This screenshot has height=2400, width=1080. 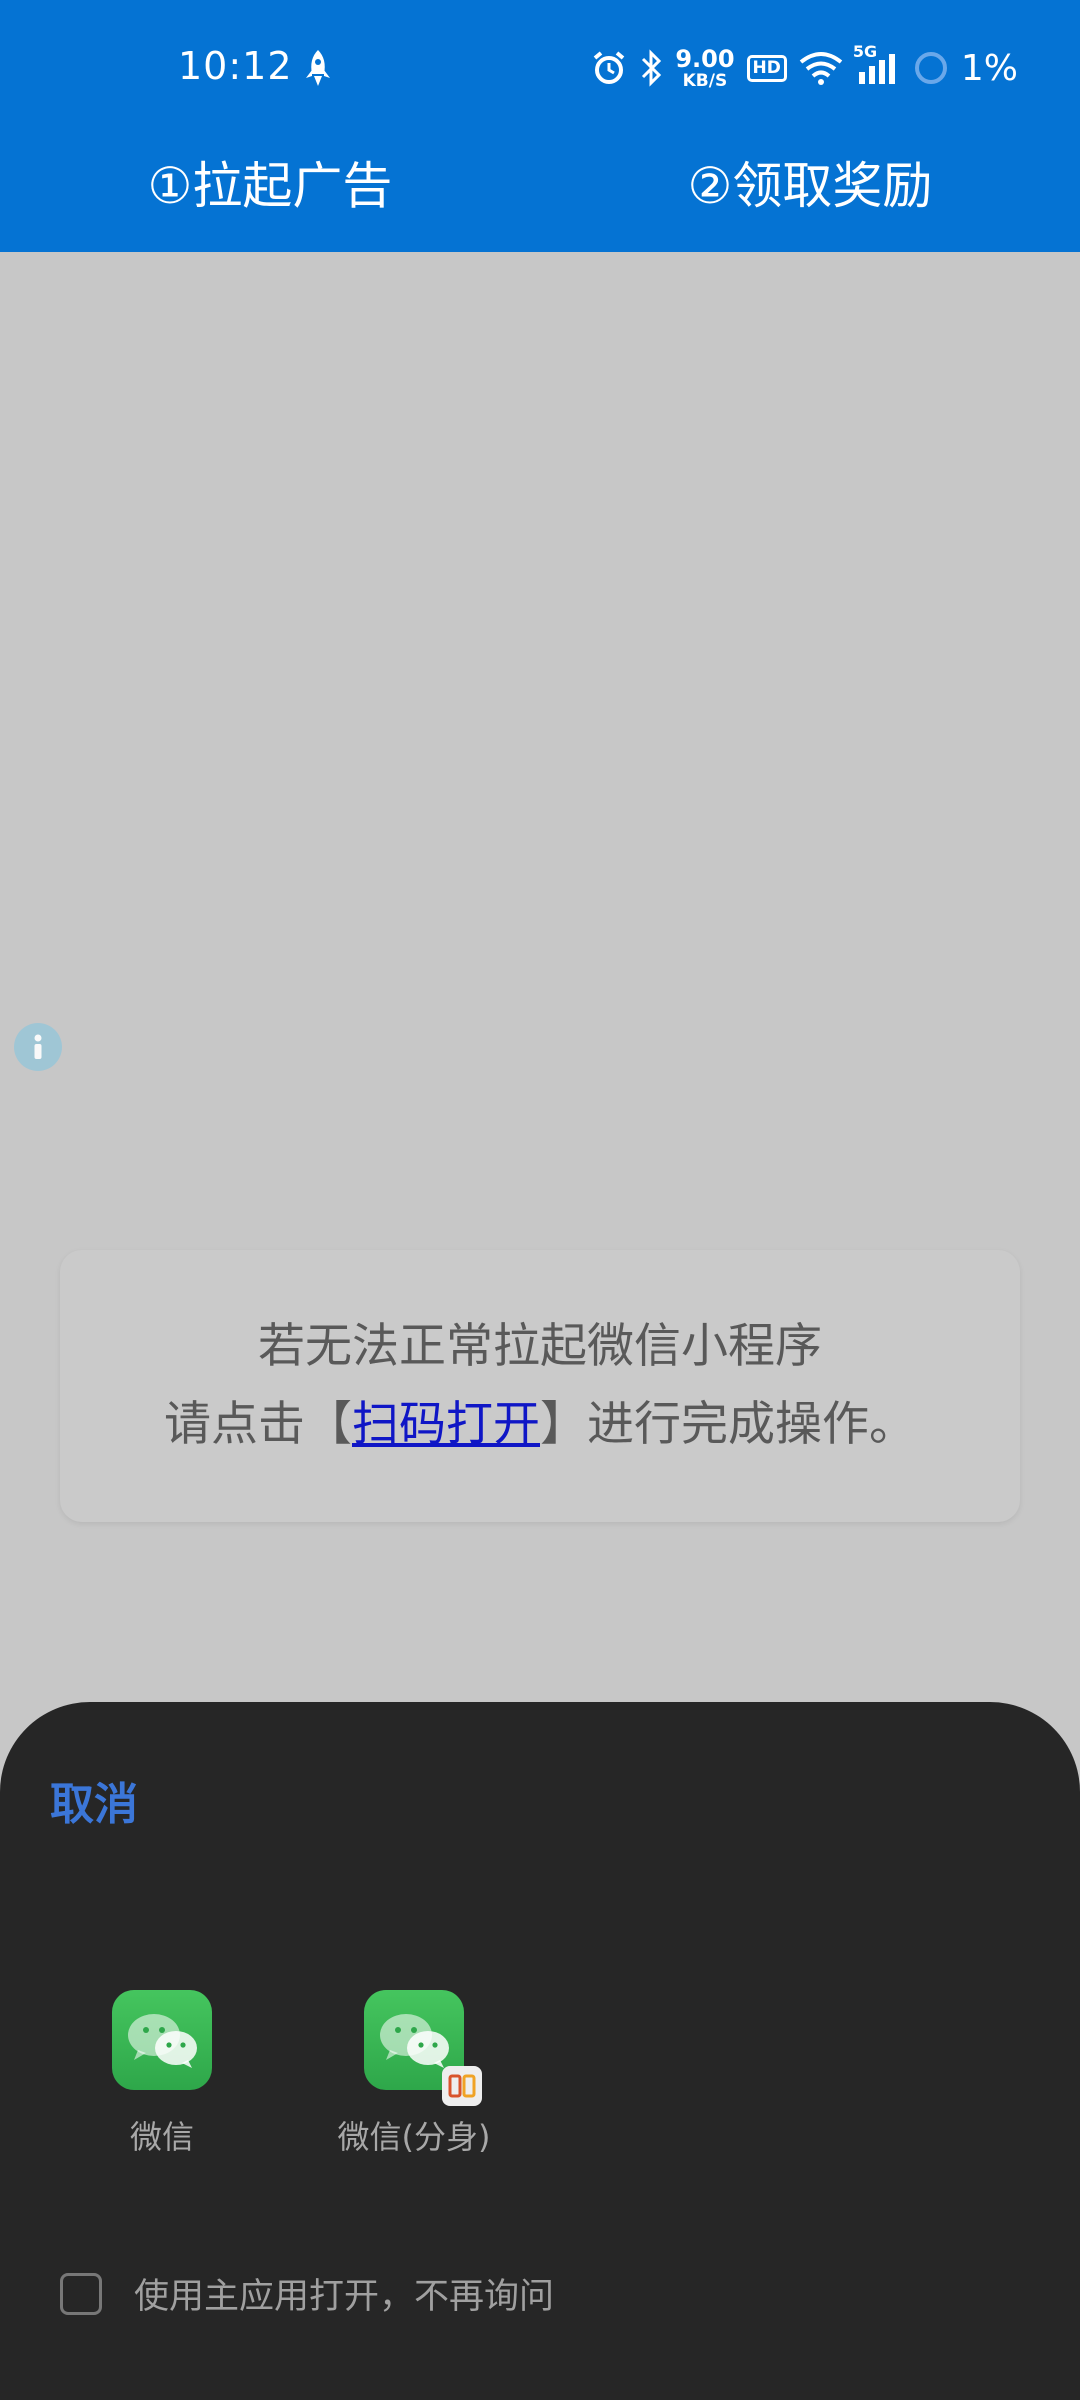 I want to click on app-option-wechat-clone: 微信(分身), so click(x=414, y=2074).